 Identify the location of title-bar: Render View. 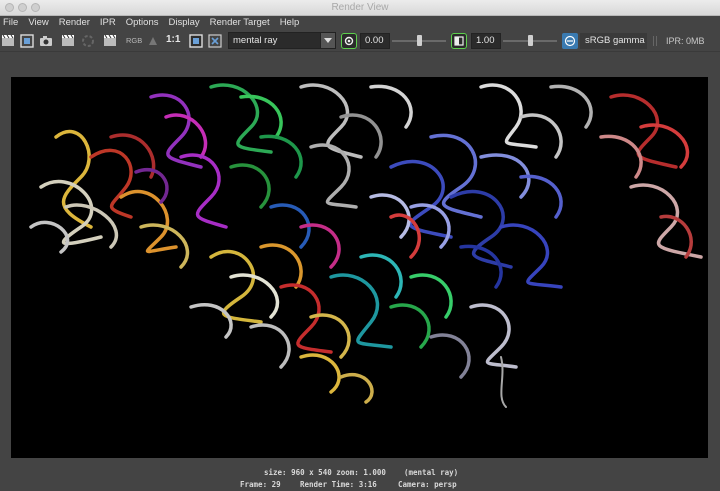
(360, 8).